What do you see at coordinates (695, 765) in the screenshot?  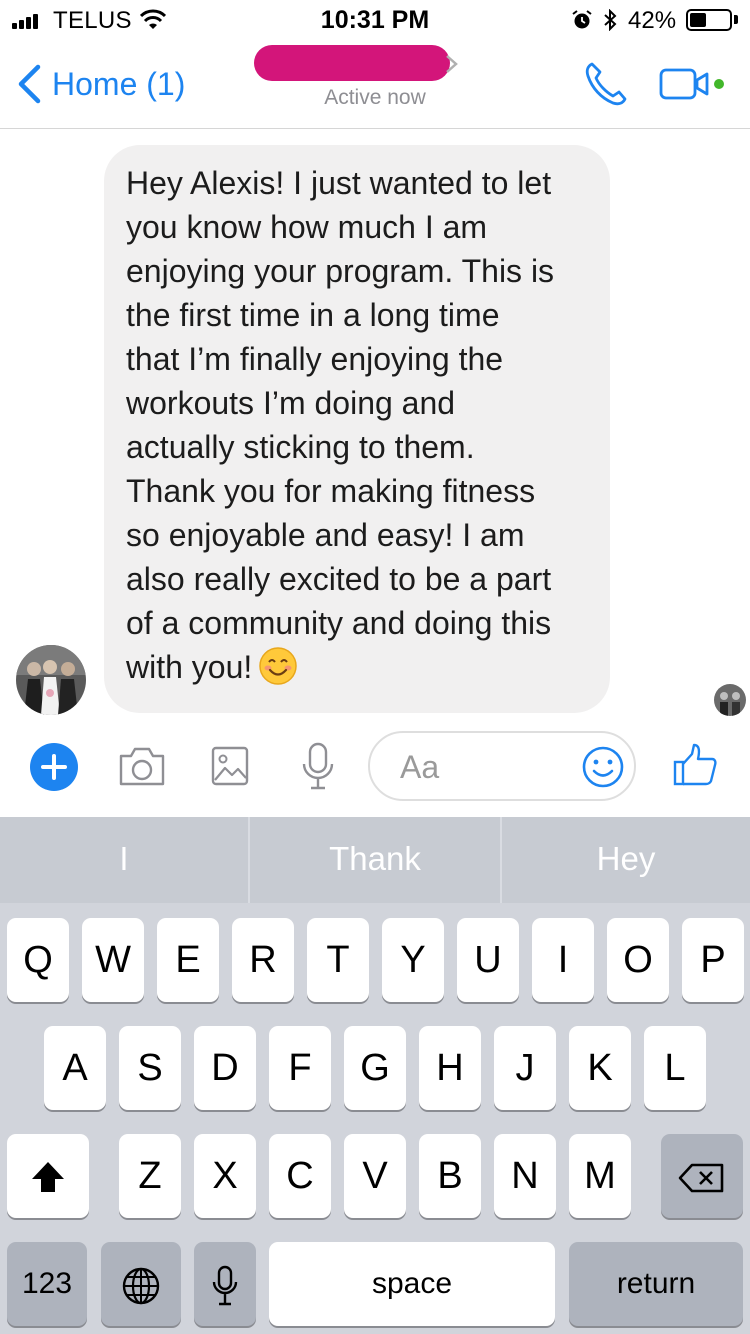 I see `thumbs-up-icon` at bounding box center [695, 765].